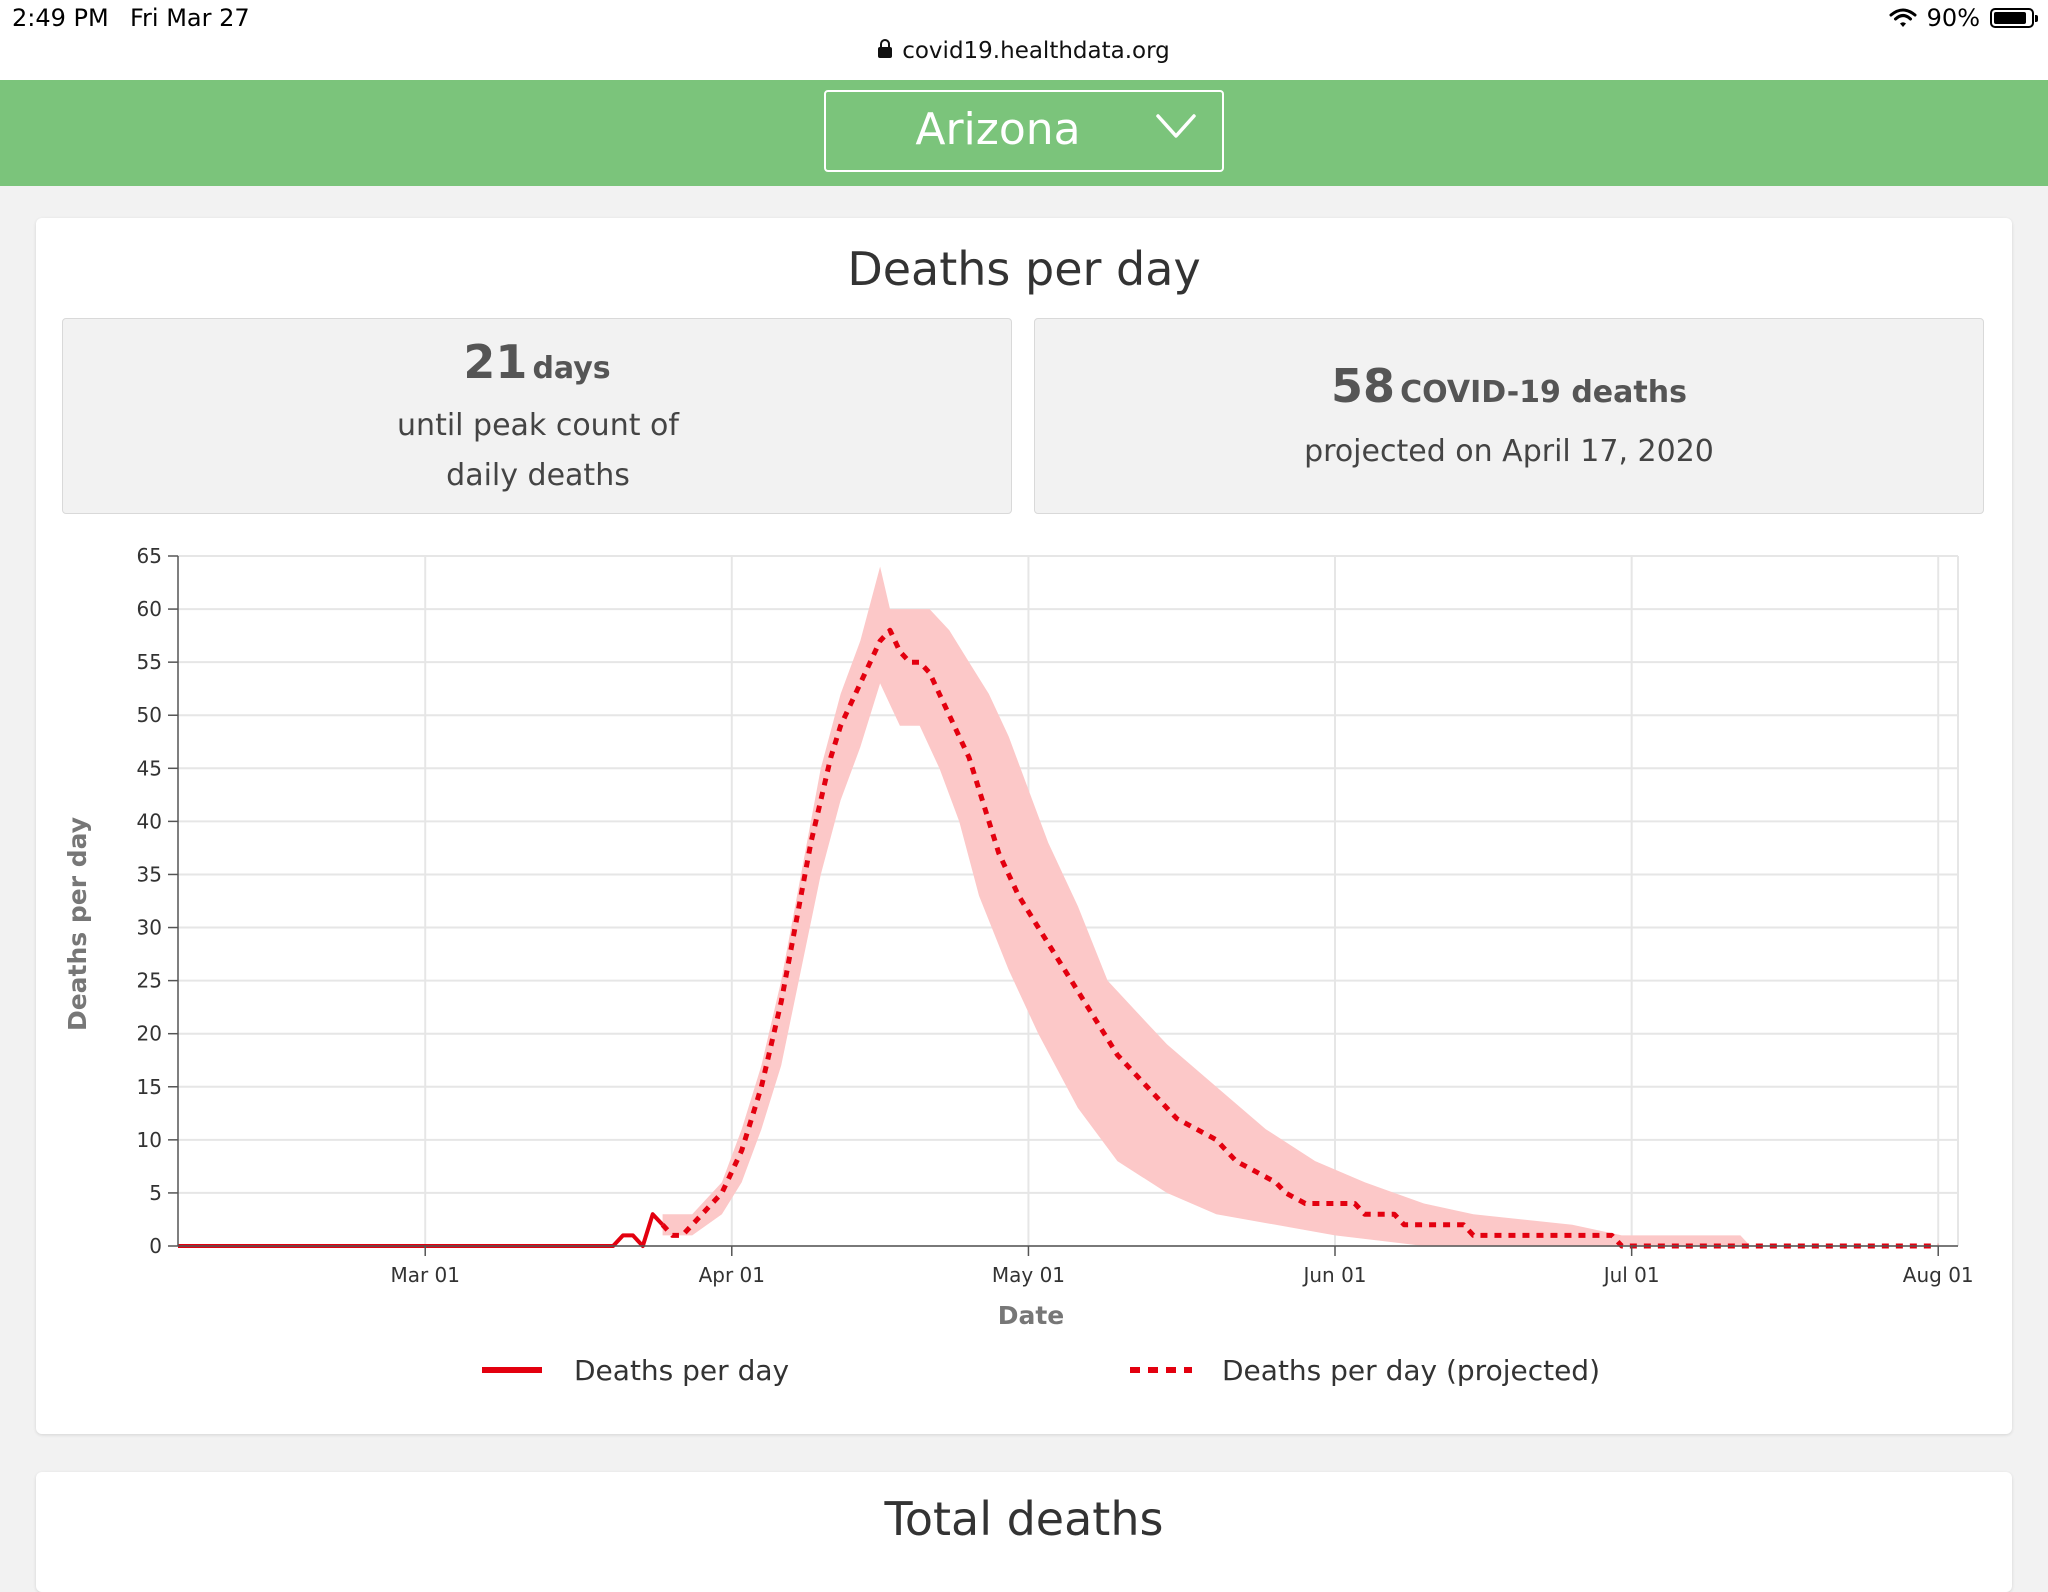 This screenshot has height=1592, width=2048. Describe the element at coordinates (425, 1275) in the screenshot. I see `x-tick-label: Mar 01` at that location.